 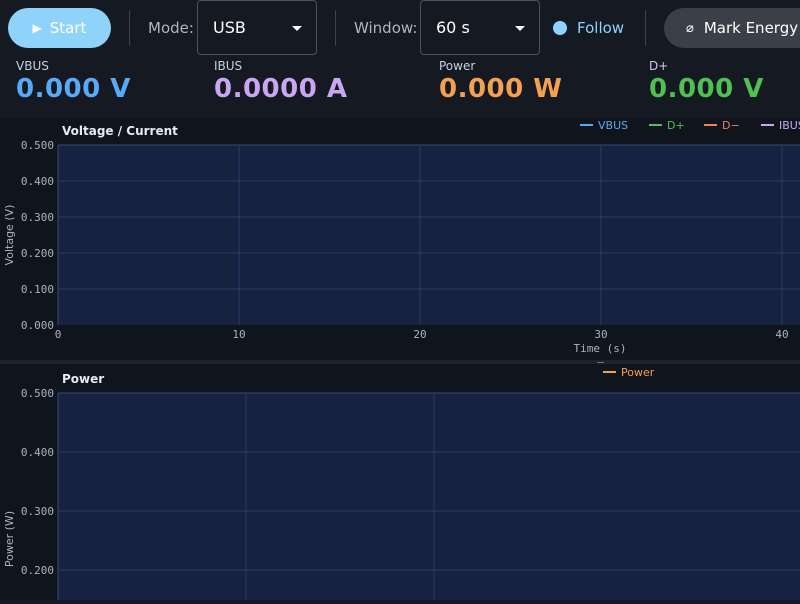 What do you see at coordinates (281, 89) in the screenshot?
I see `readout-value: 0.0000 A` at bounding box center [281, 89].